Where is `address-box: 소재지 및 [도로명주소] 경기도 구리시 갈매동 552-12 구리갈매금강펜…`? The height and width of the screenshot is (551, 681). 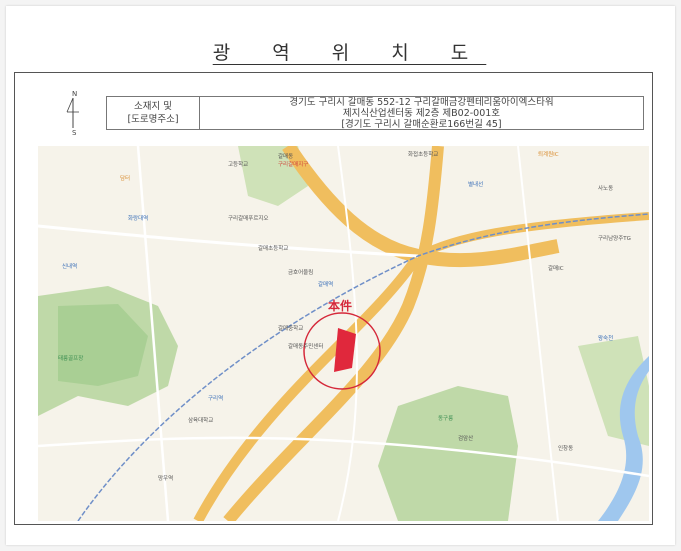 address-box: 소재지 및 [도로명주소] 경기도 구리시 갈매동 552-12 구리갈매금강펜… is located at coordinates (375, 113).